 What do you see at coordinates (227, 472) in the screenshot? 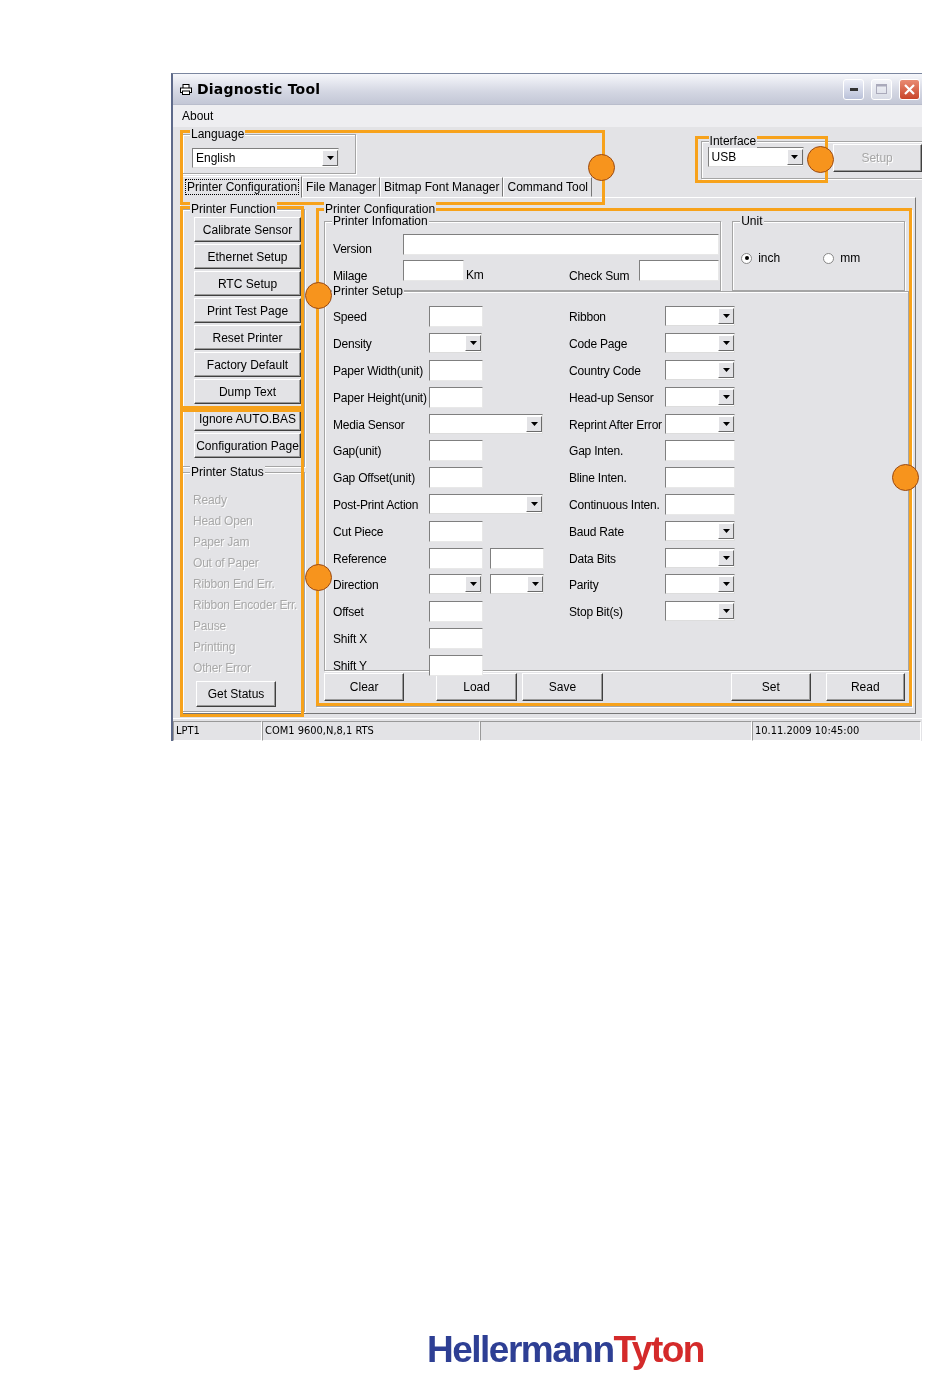
I see `group-label: Printer Status` at bounding box center [227, 472].